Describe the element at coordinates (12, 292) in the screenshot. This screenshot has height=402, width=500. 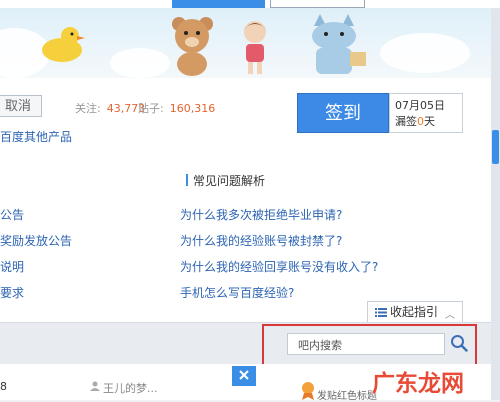
I see `left-list-item: 要求` at that location.